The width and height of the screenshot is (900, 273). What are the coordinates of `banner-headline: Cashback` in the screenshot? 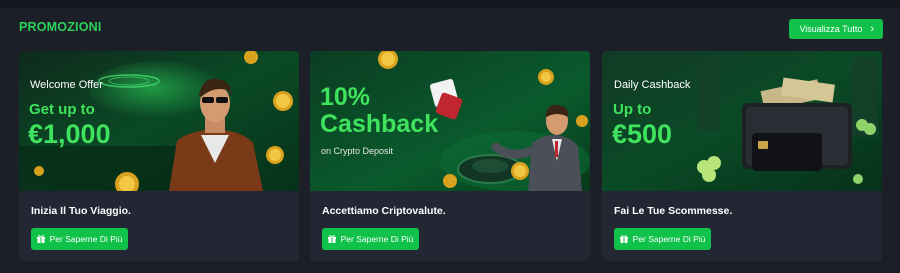 It's located at (379, 124).